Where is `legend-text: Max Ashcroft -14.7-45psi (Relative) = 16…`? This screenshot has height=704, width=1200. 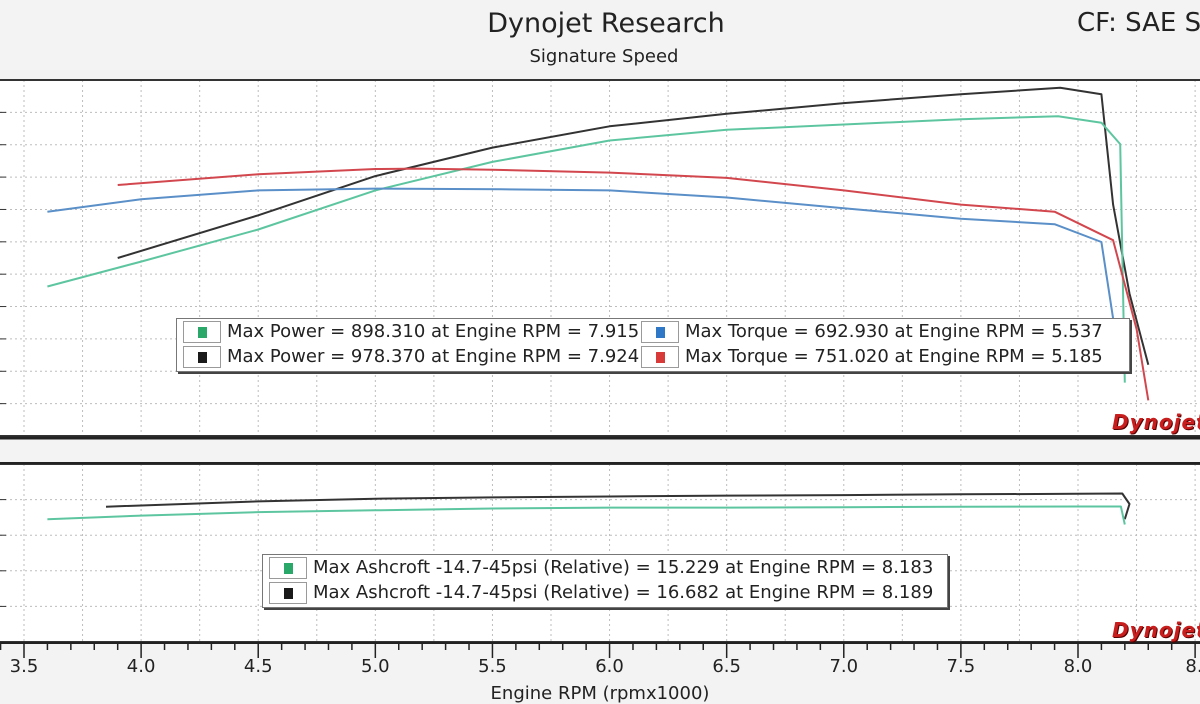 legend-text: Max Ashcroft -14.7-45psi (Relative) = 16… is located at coordinates (623, 592).